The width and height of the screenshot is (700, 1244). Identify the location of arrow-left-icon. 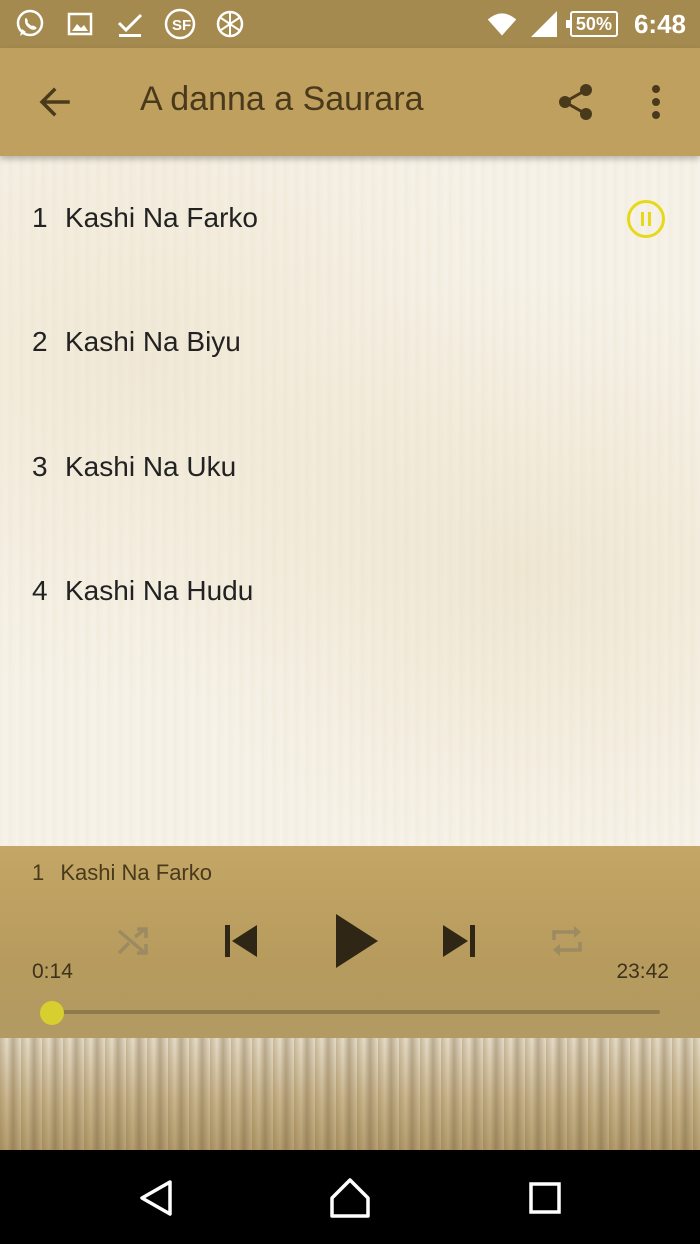
(54, 102).